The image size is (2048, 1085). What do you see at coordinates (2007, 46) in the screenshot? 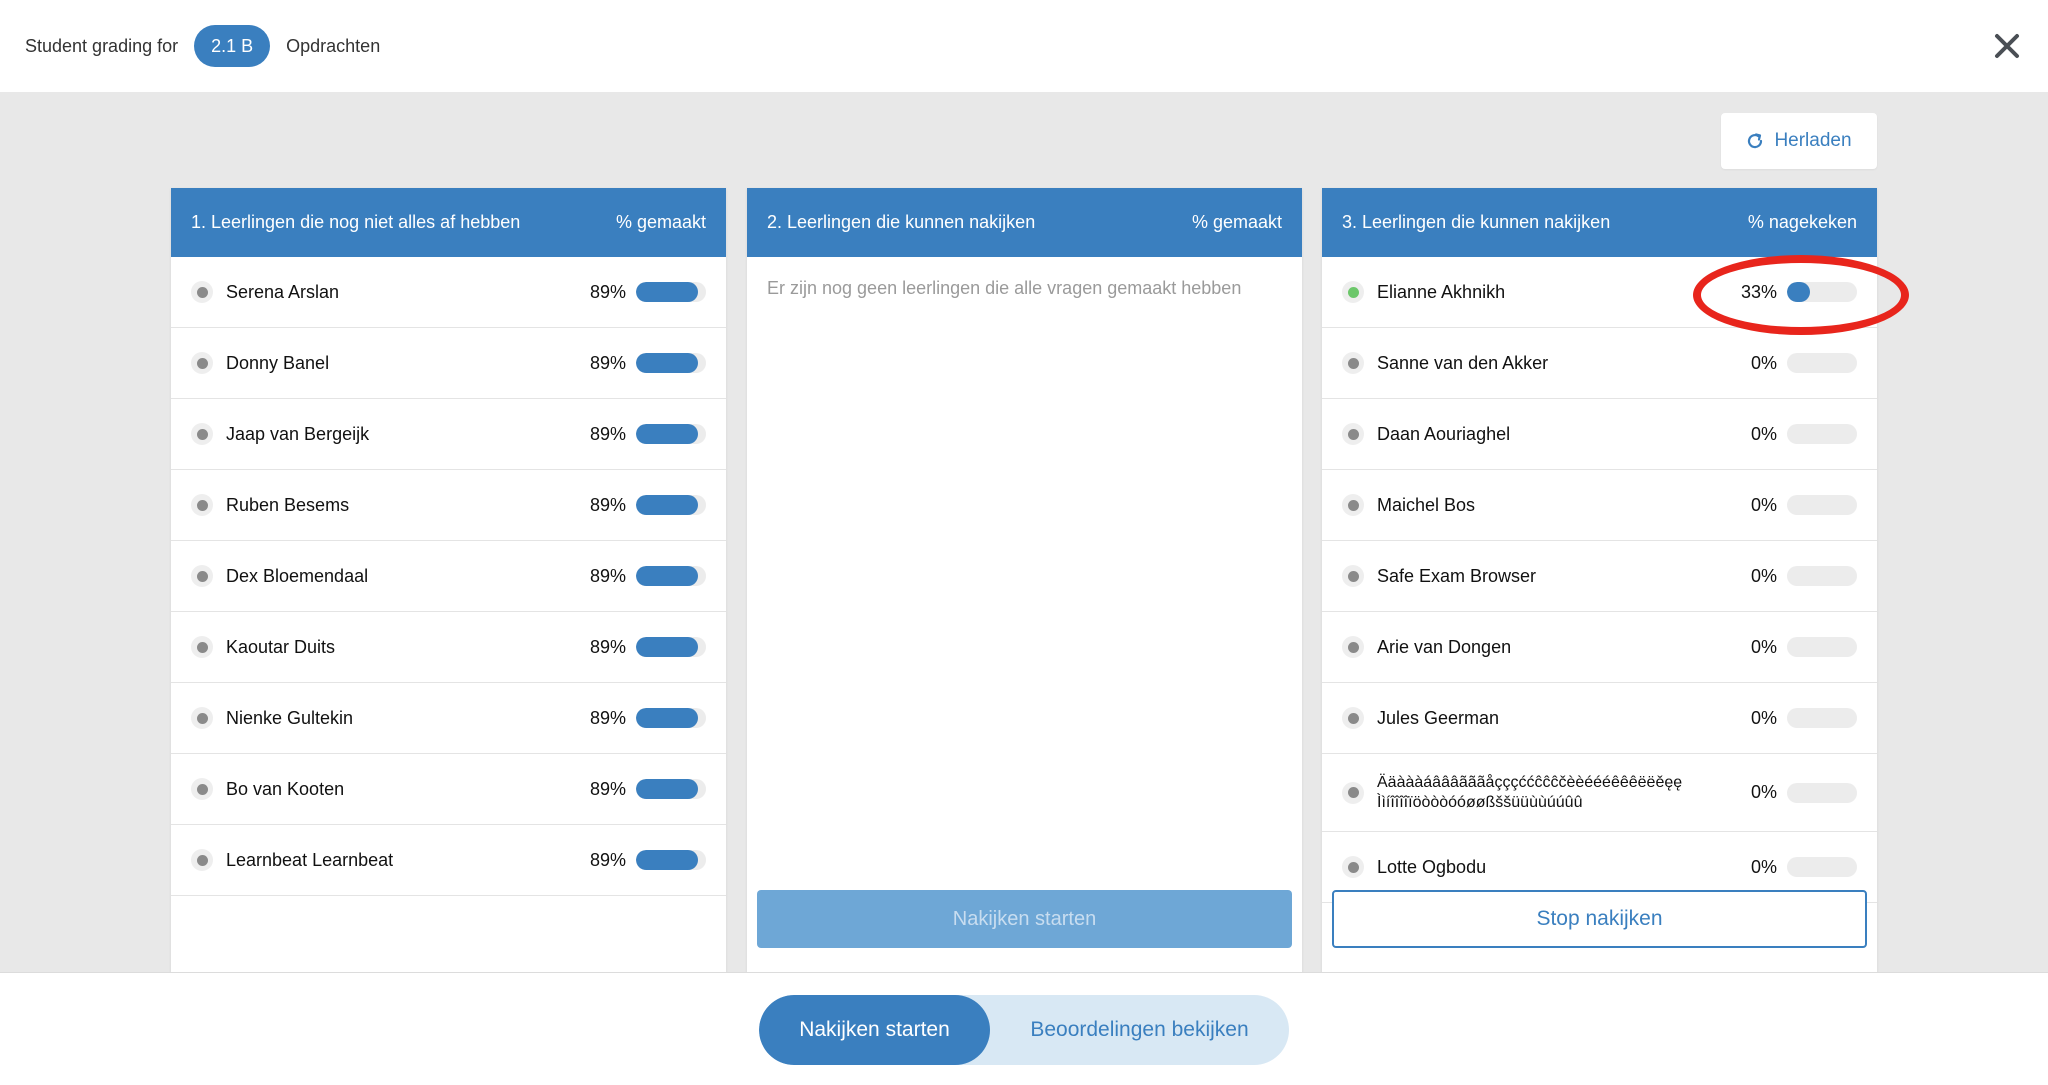
I see `close-icon` at bounding box center [2007, 46].